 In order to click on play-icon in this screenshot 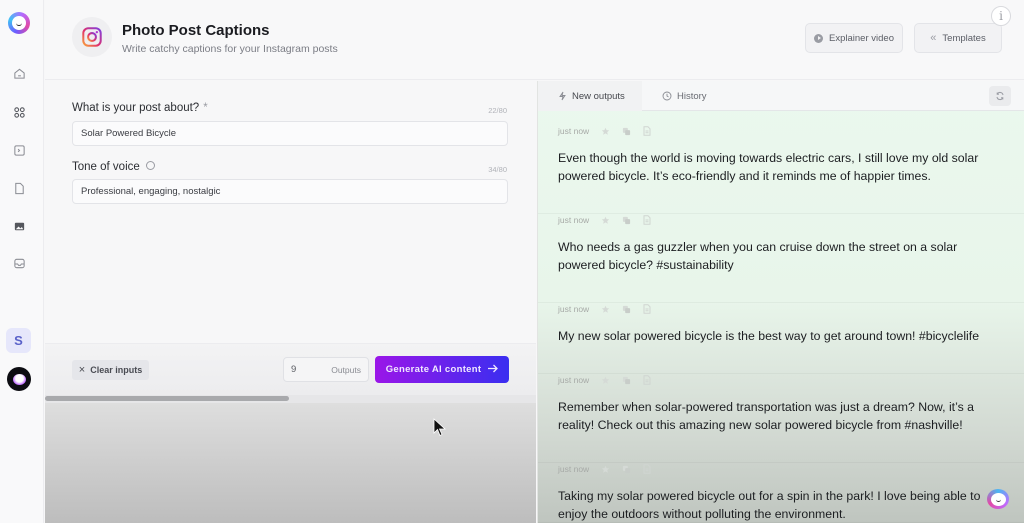, I will do `click(819, 38)`.